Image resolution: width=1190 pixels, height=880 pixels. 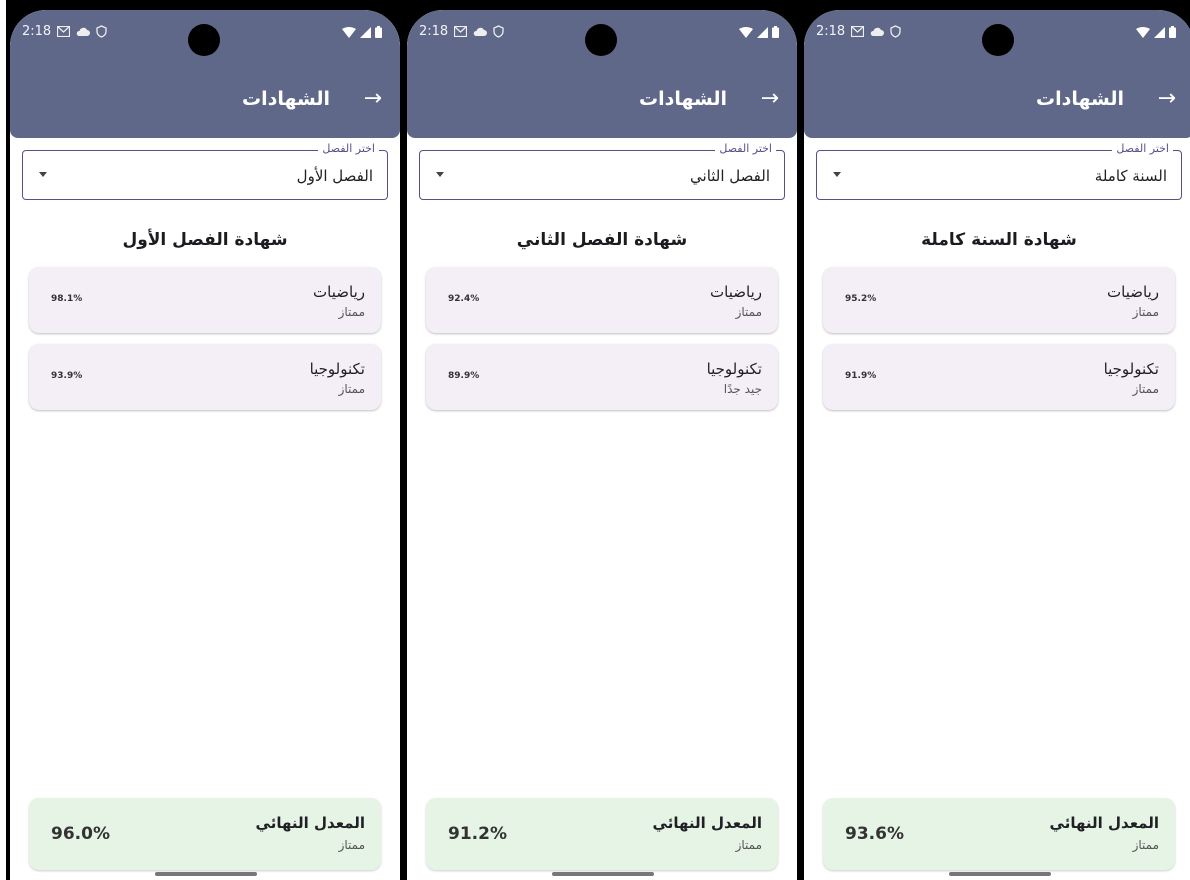 What do you see at coordinates (602, 300) in the screenshot?
I see `subject-card: رياضيات ممتاز 92.4%` at bounding box center [602, 300].